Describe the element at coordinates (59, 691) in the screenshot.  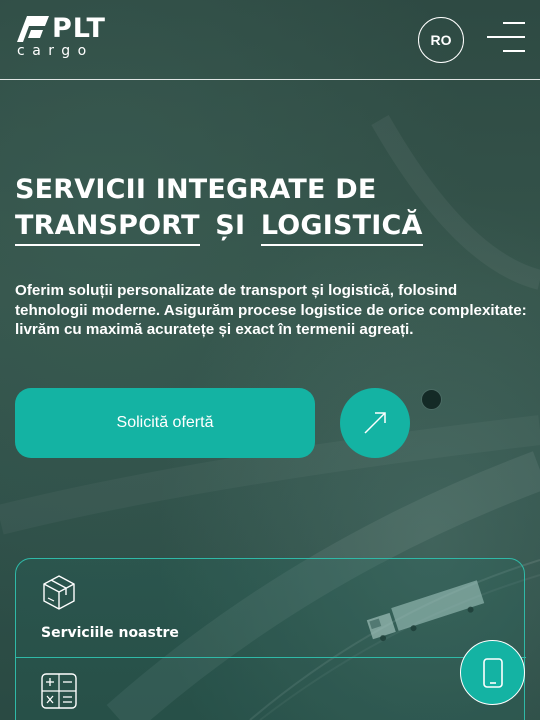
I see `calculator-icon` at that location.